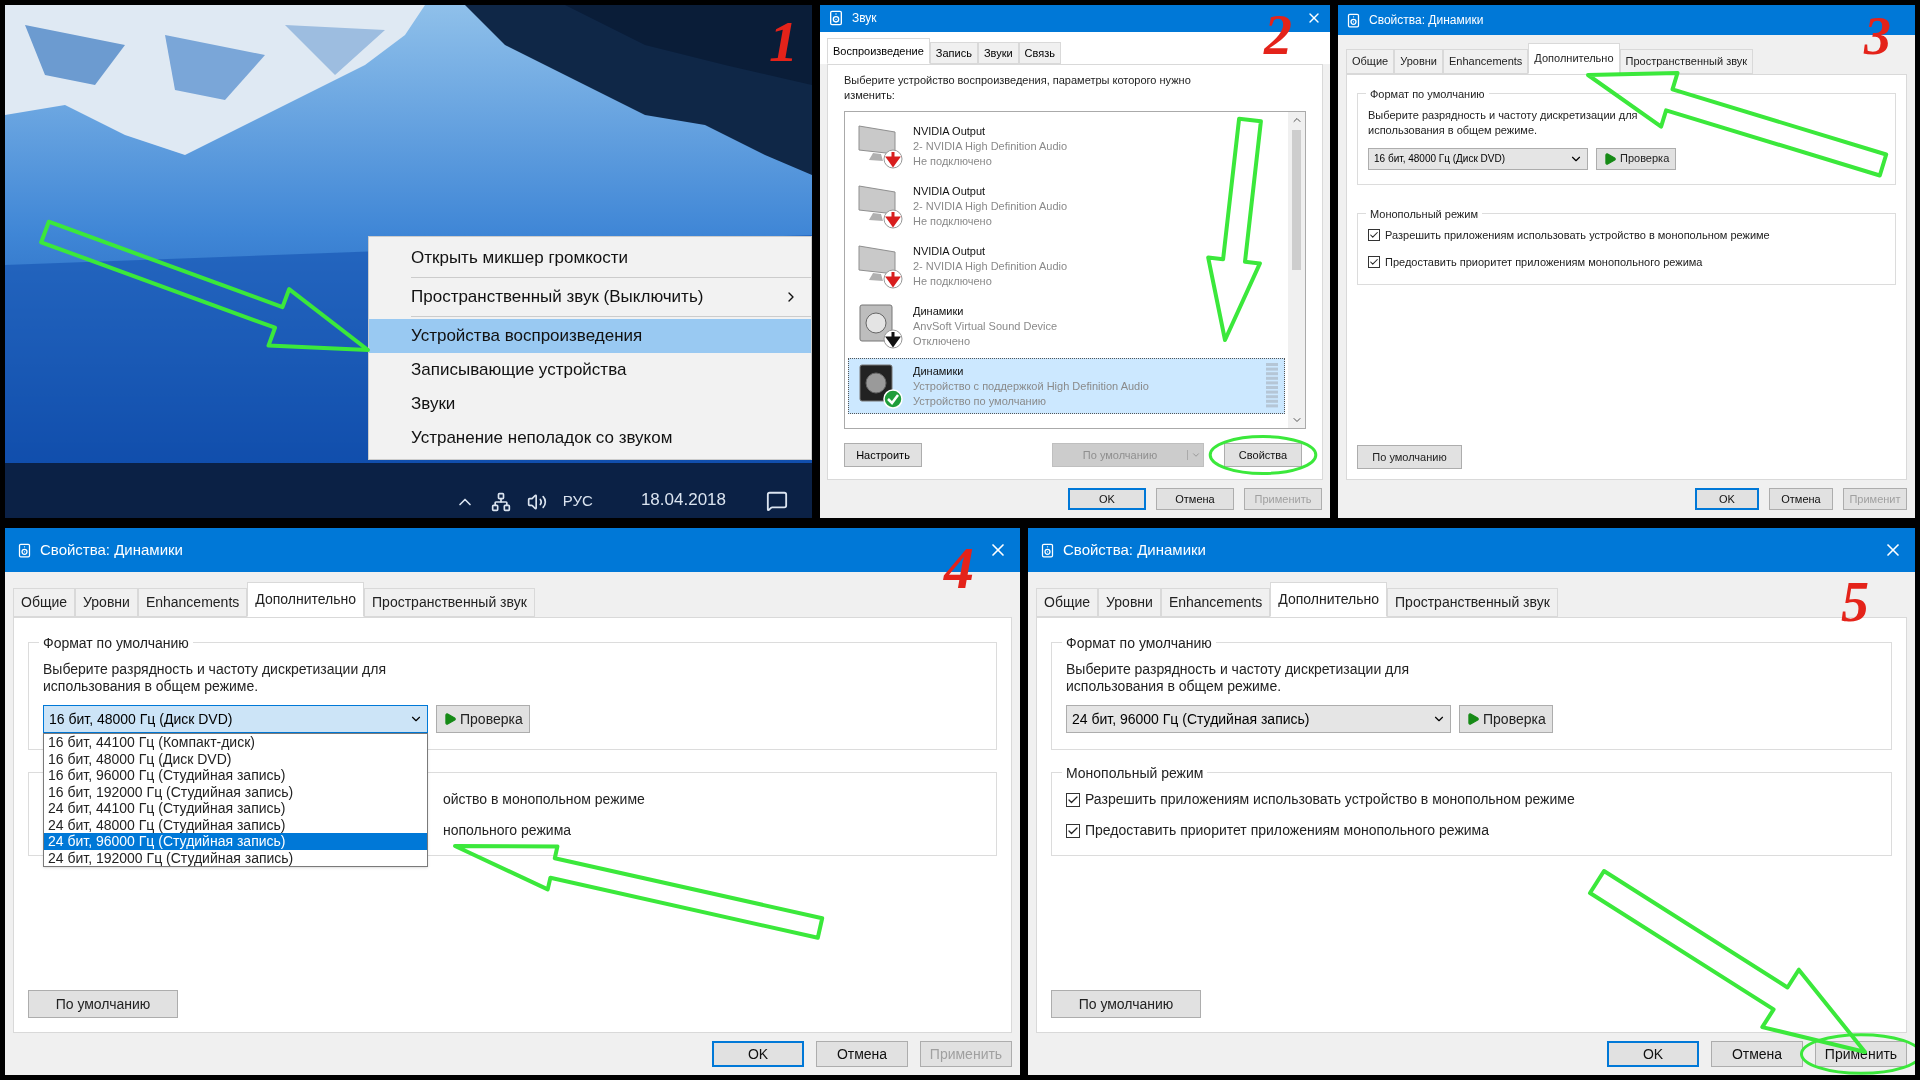 The width and height of the screenshot is (1920, 1080). I want to click on checkbox-label: Разрешить приложениям использовать устройство в монопольном режиме, so click(1330, 799).